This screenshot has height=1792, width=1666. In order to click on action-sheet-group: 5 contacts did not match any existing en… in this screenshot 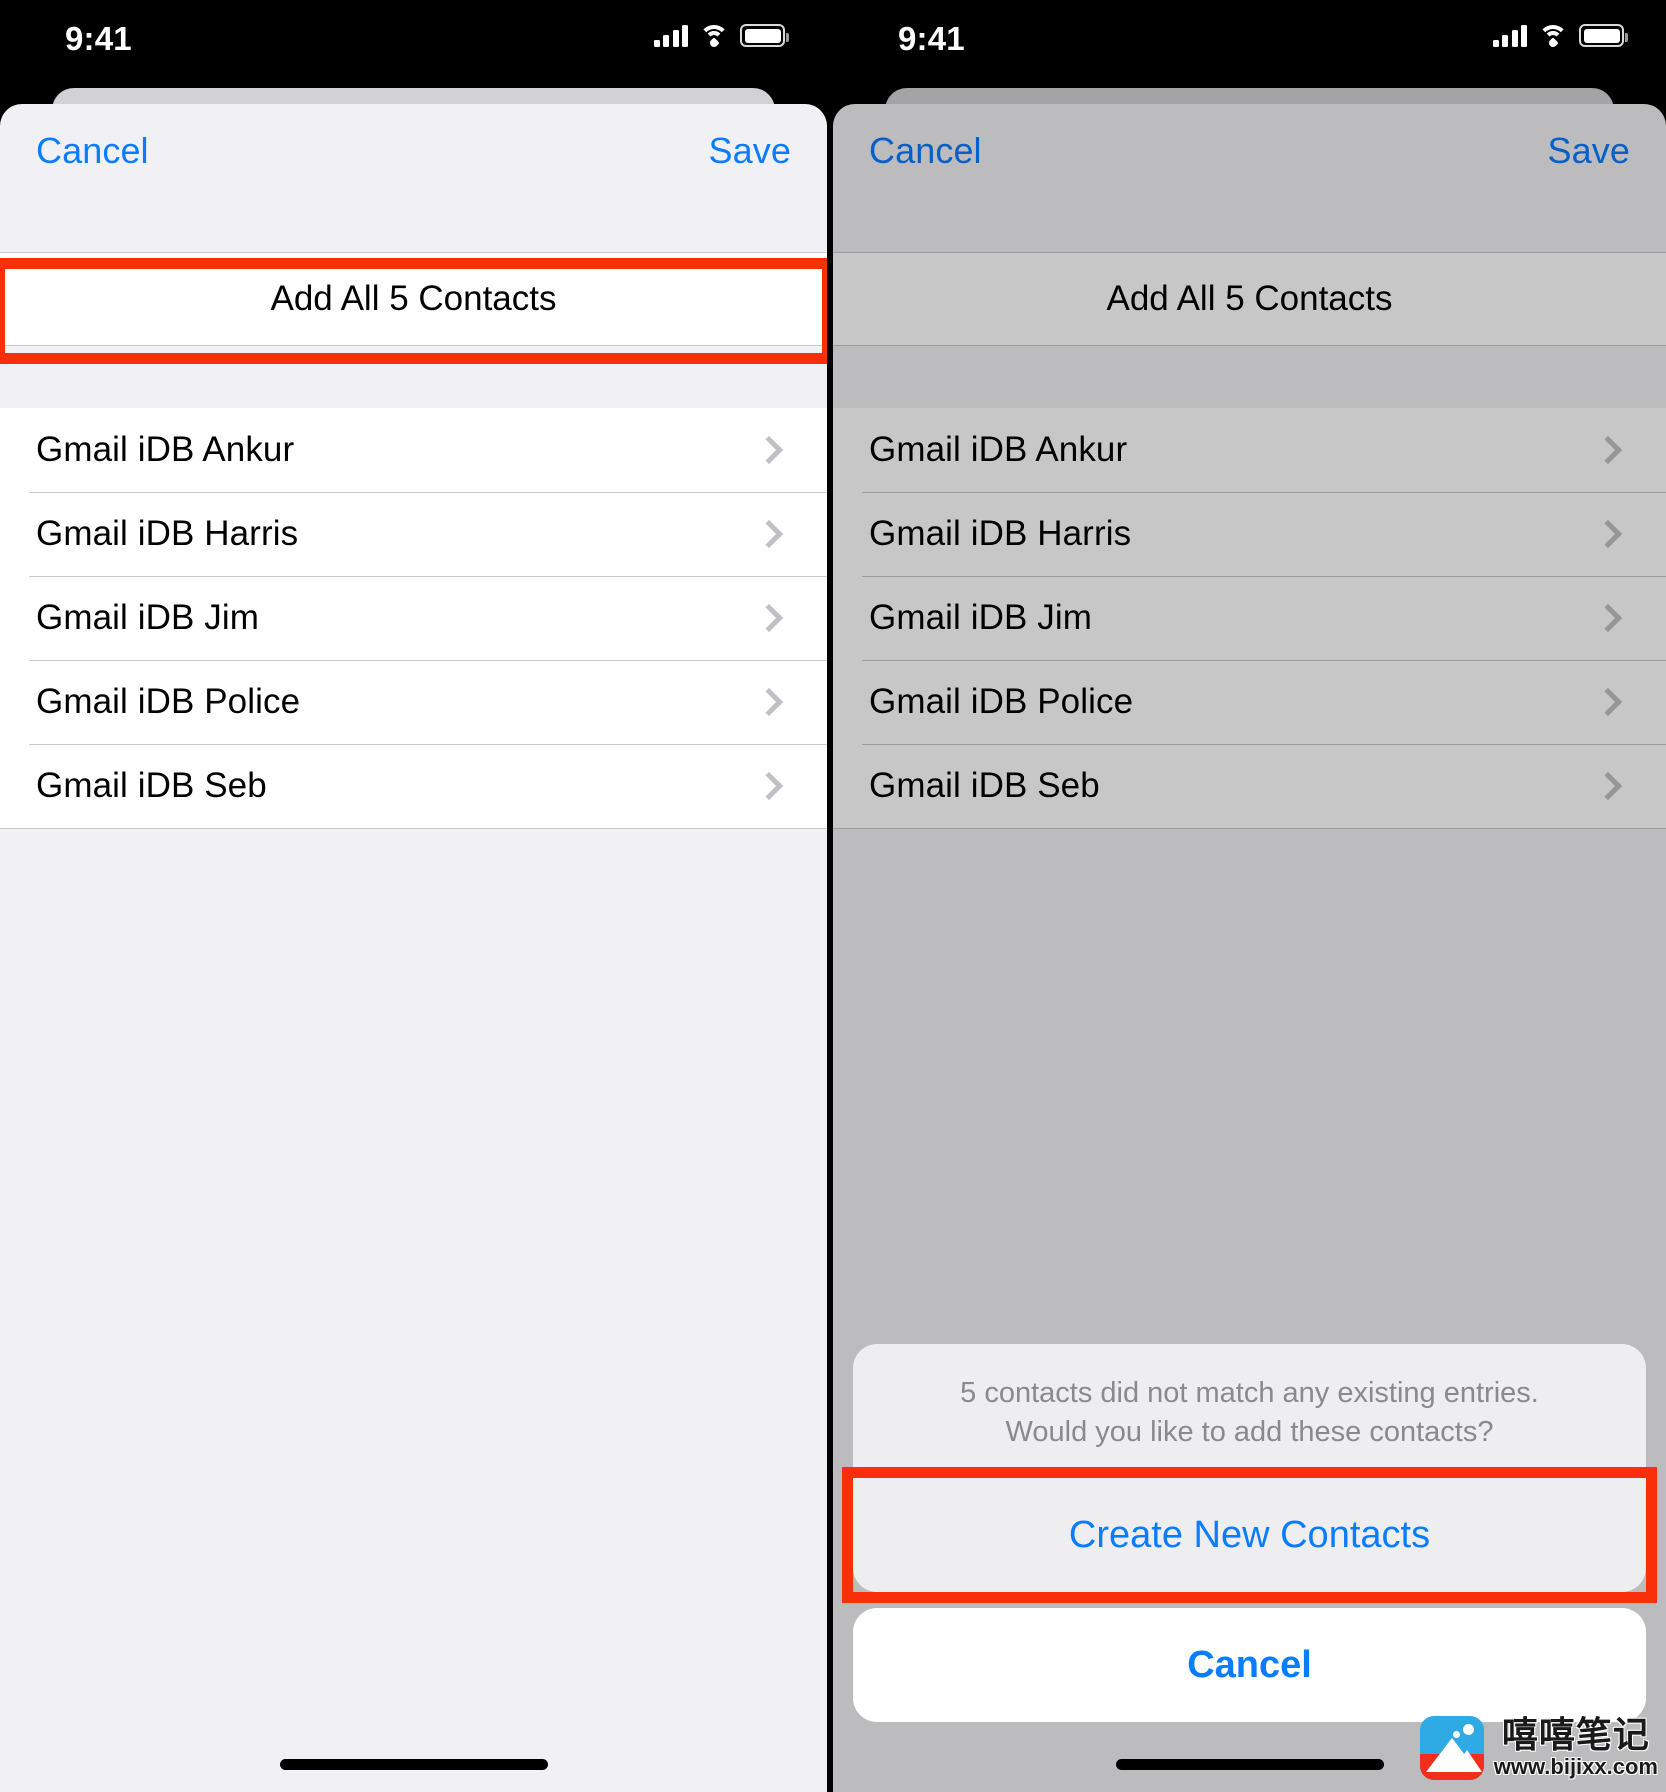, I will do `click(1249, 1468)`.